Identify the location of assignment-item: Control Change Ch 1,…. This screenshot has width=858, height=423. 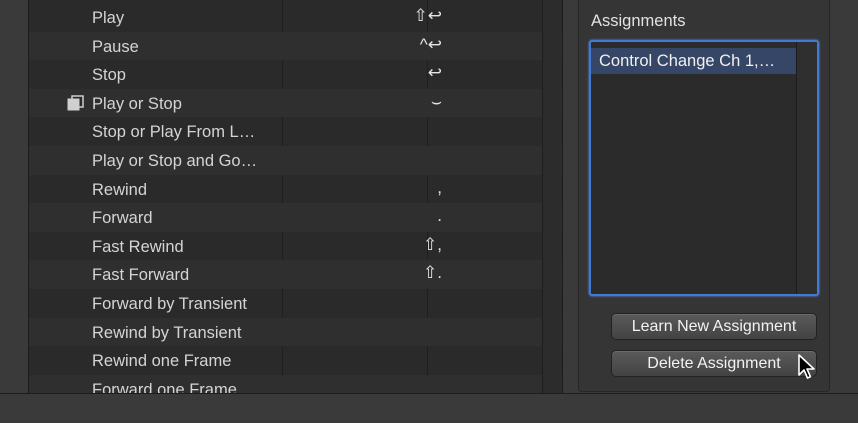
(694, 61).